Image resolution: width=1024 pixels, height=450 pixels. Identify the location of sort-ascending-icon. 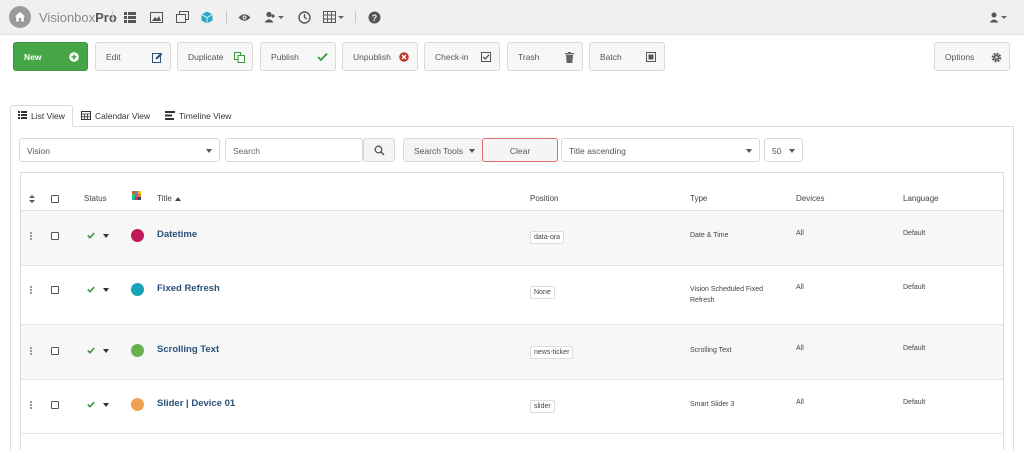
(177, 198).